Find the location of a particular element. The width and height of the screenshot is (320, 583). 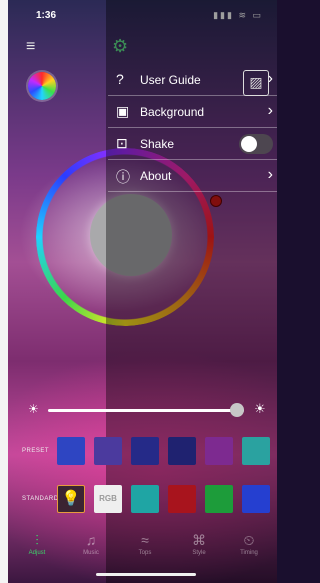

tab-style: ⌘ Style is located at coordinates (199, 547).